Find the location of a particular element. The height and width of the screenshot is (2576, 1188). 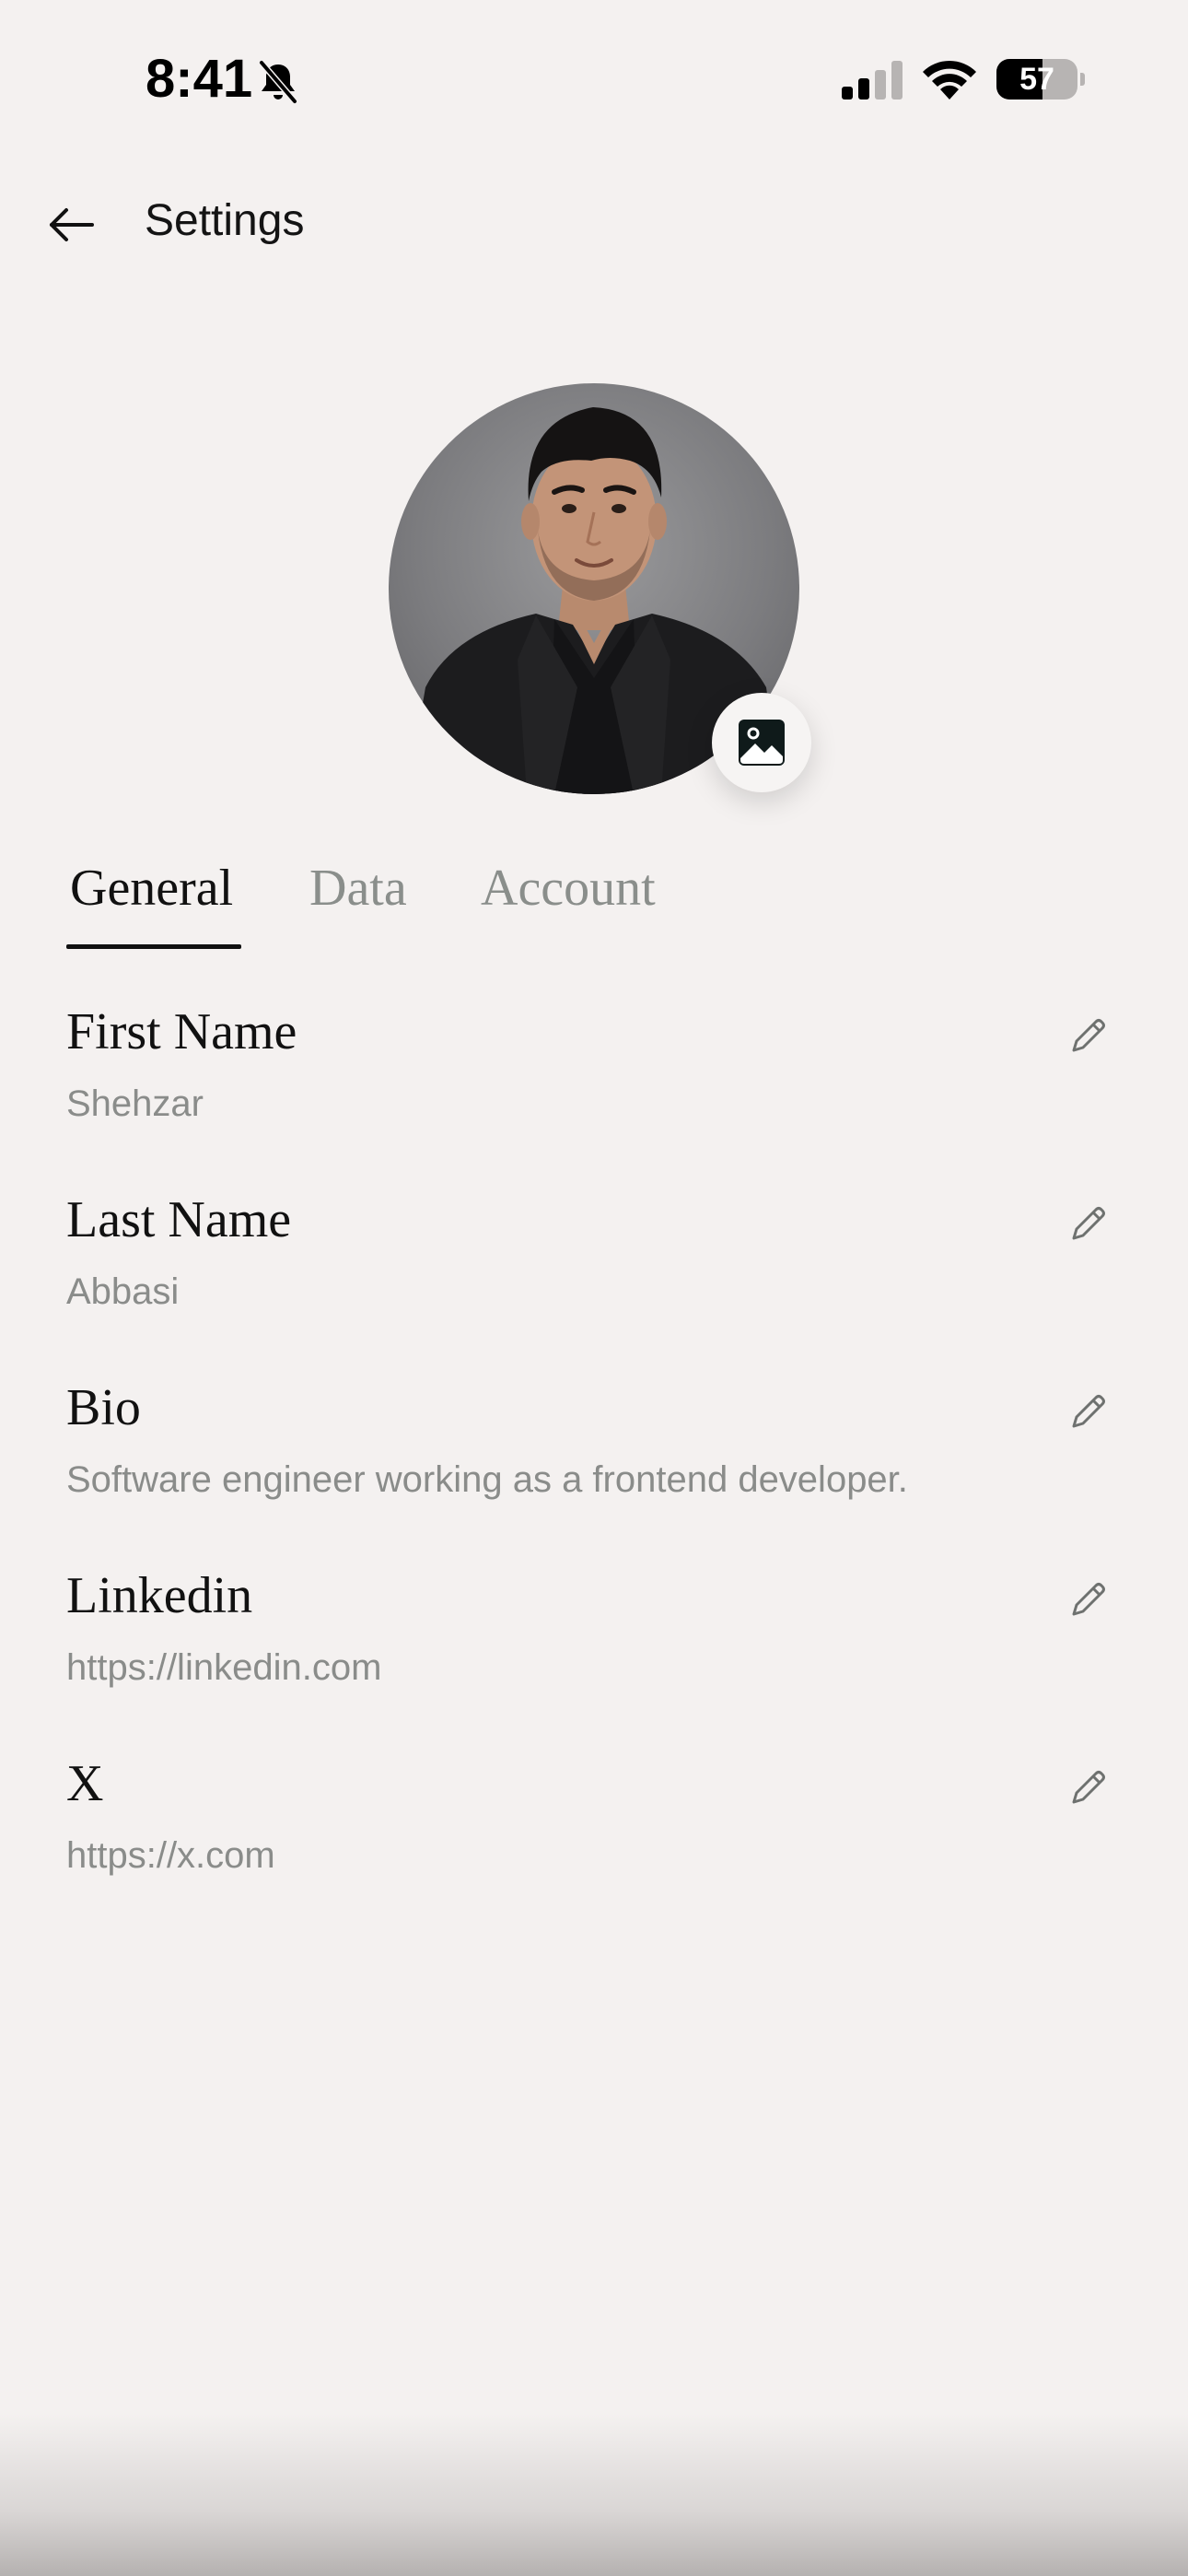

image-icon is located at coordinates (762, 743).